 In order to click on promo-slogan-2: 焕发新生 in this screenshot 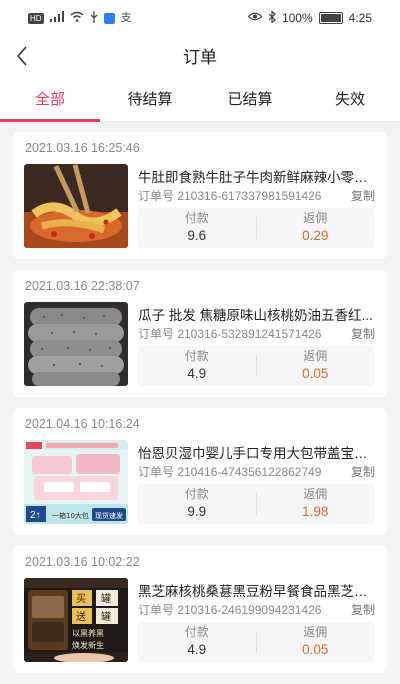, I will do `click(88, 645)`.